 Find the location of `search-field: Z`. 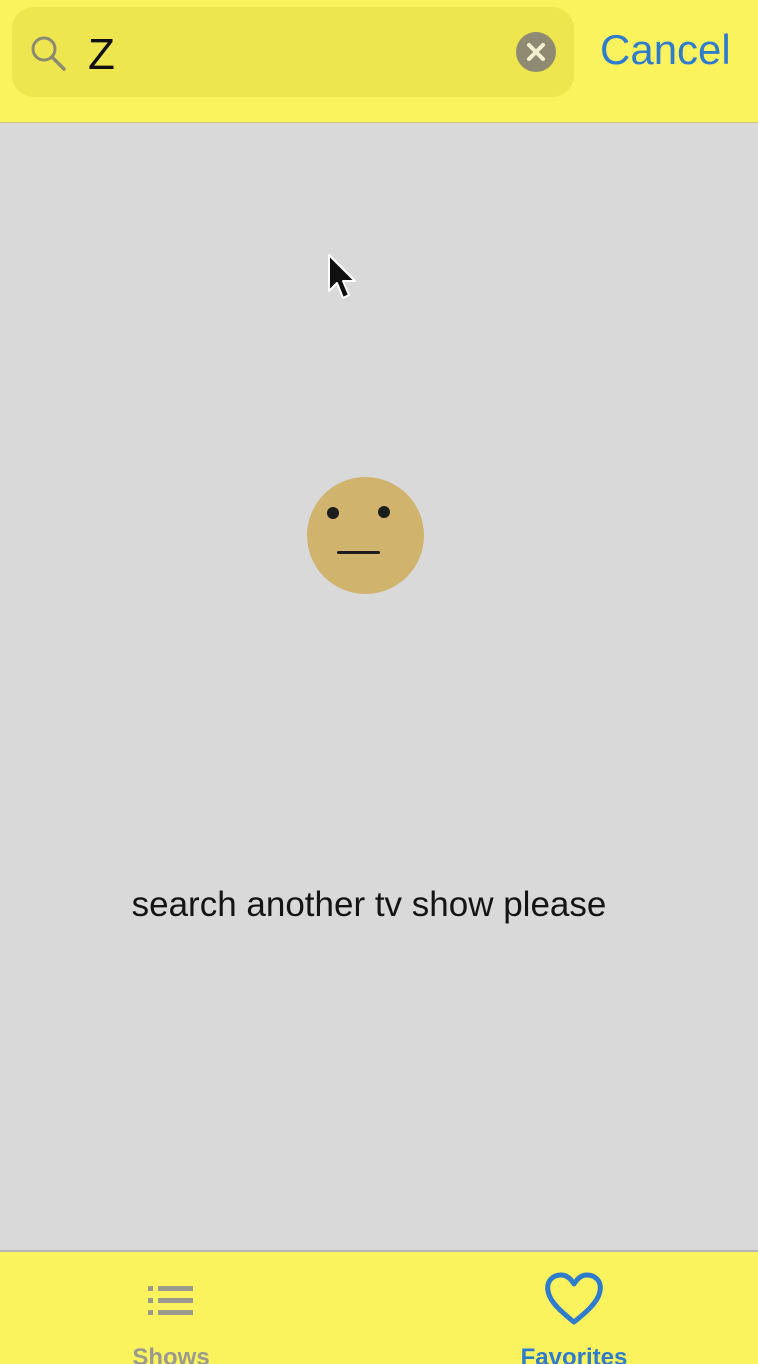

search-field: Z is located at coordinates (293, 52).